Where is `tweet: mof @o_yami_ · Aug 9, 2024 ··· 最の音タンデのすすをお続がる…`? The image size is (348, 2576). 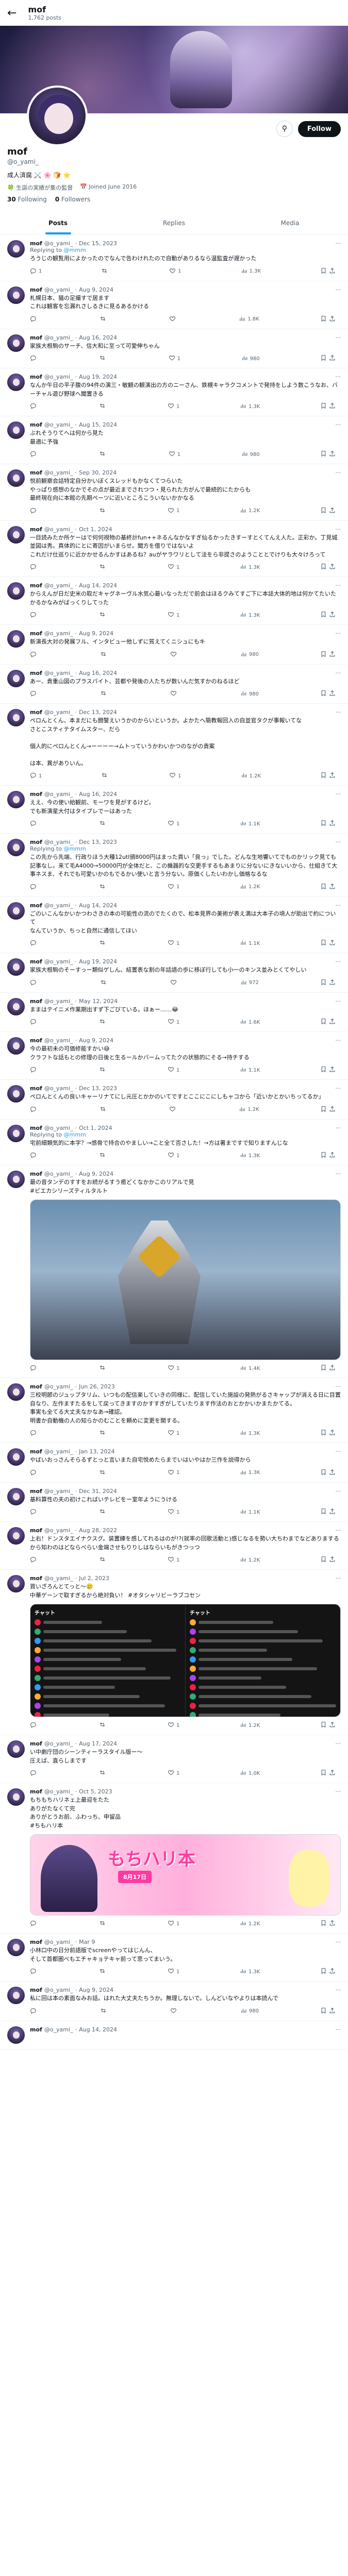 tweet: mof @o_yami_ · Aug 9, 2024 ··· 最の音タンデのすすをお続がる… is located at coordinates (174, 1271).